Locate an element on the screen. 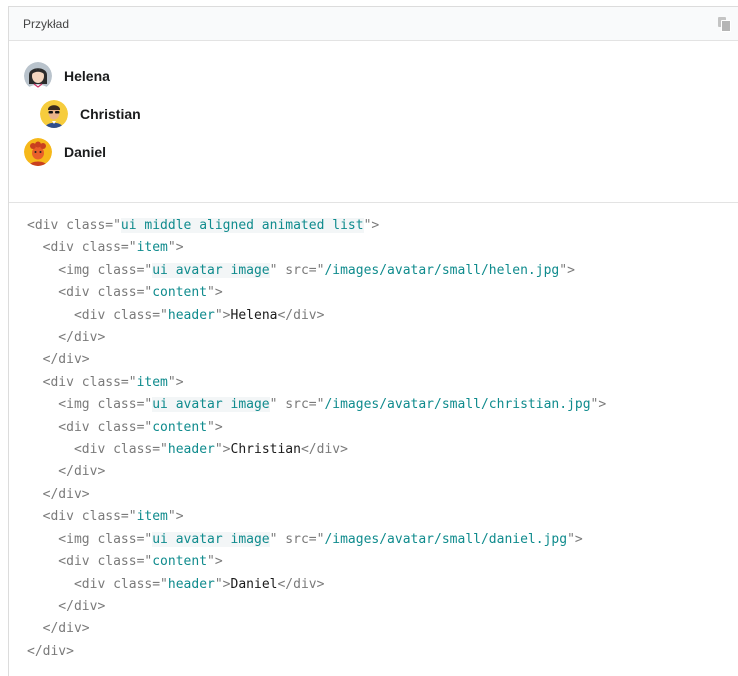 The height and width of the screenshot is (676, 738). item-header: Christian is located at coordinates (110, 114).